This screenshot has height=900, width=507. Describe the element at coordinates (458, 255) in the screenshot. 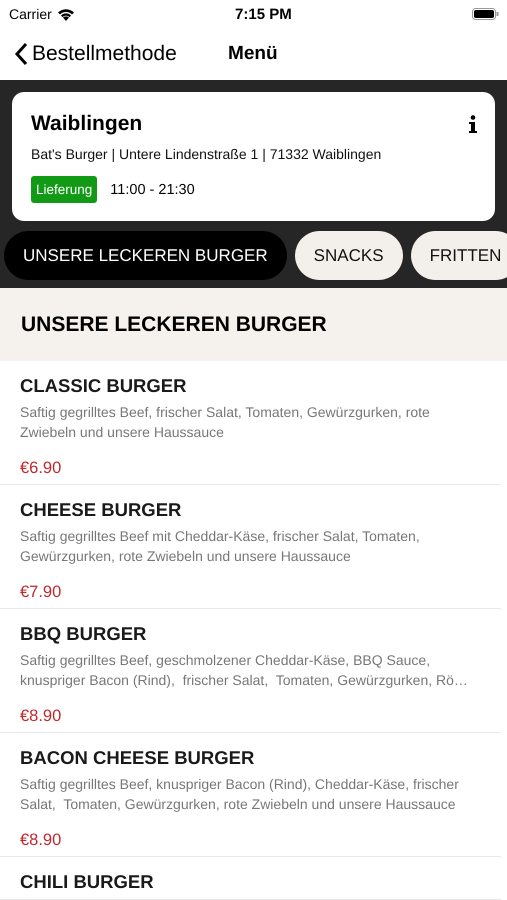

I see `category-tab: FRITTEN` at that location.